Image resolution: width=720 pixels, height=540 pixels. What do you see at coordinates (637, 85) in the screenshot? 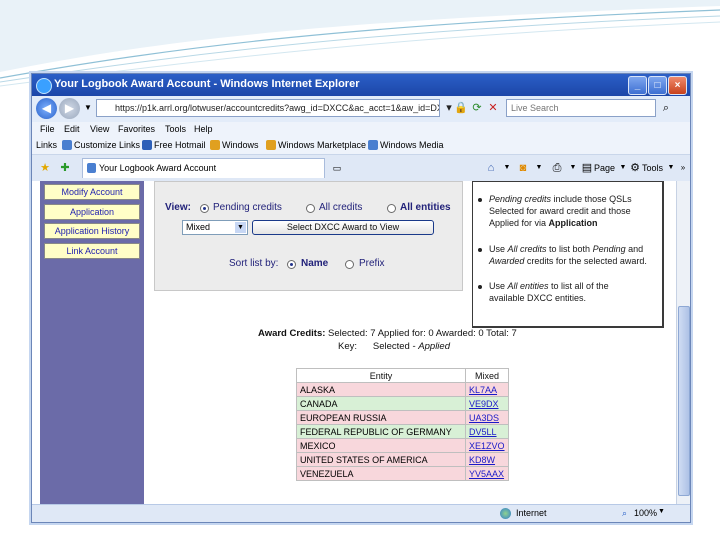
I see `minimize-icon: _` at bounding box center [637, 85].